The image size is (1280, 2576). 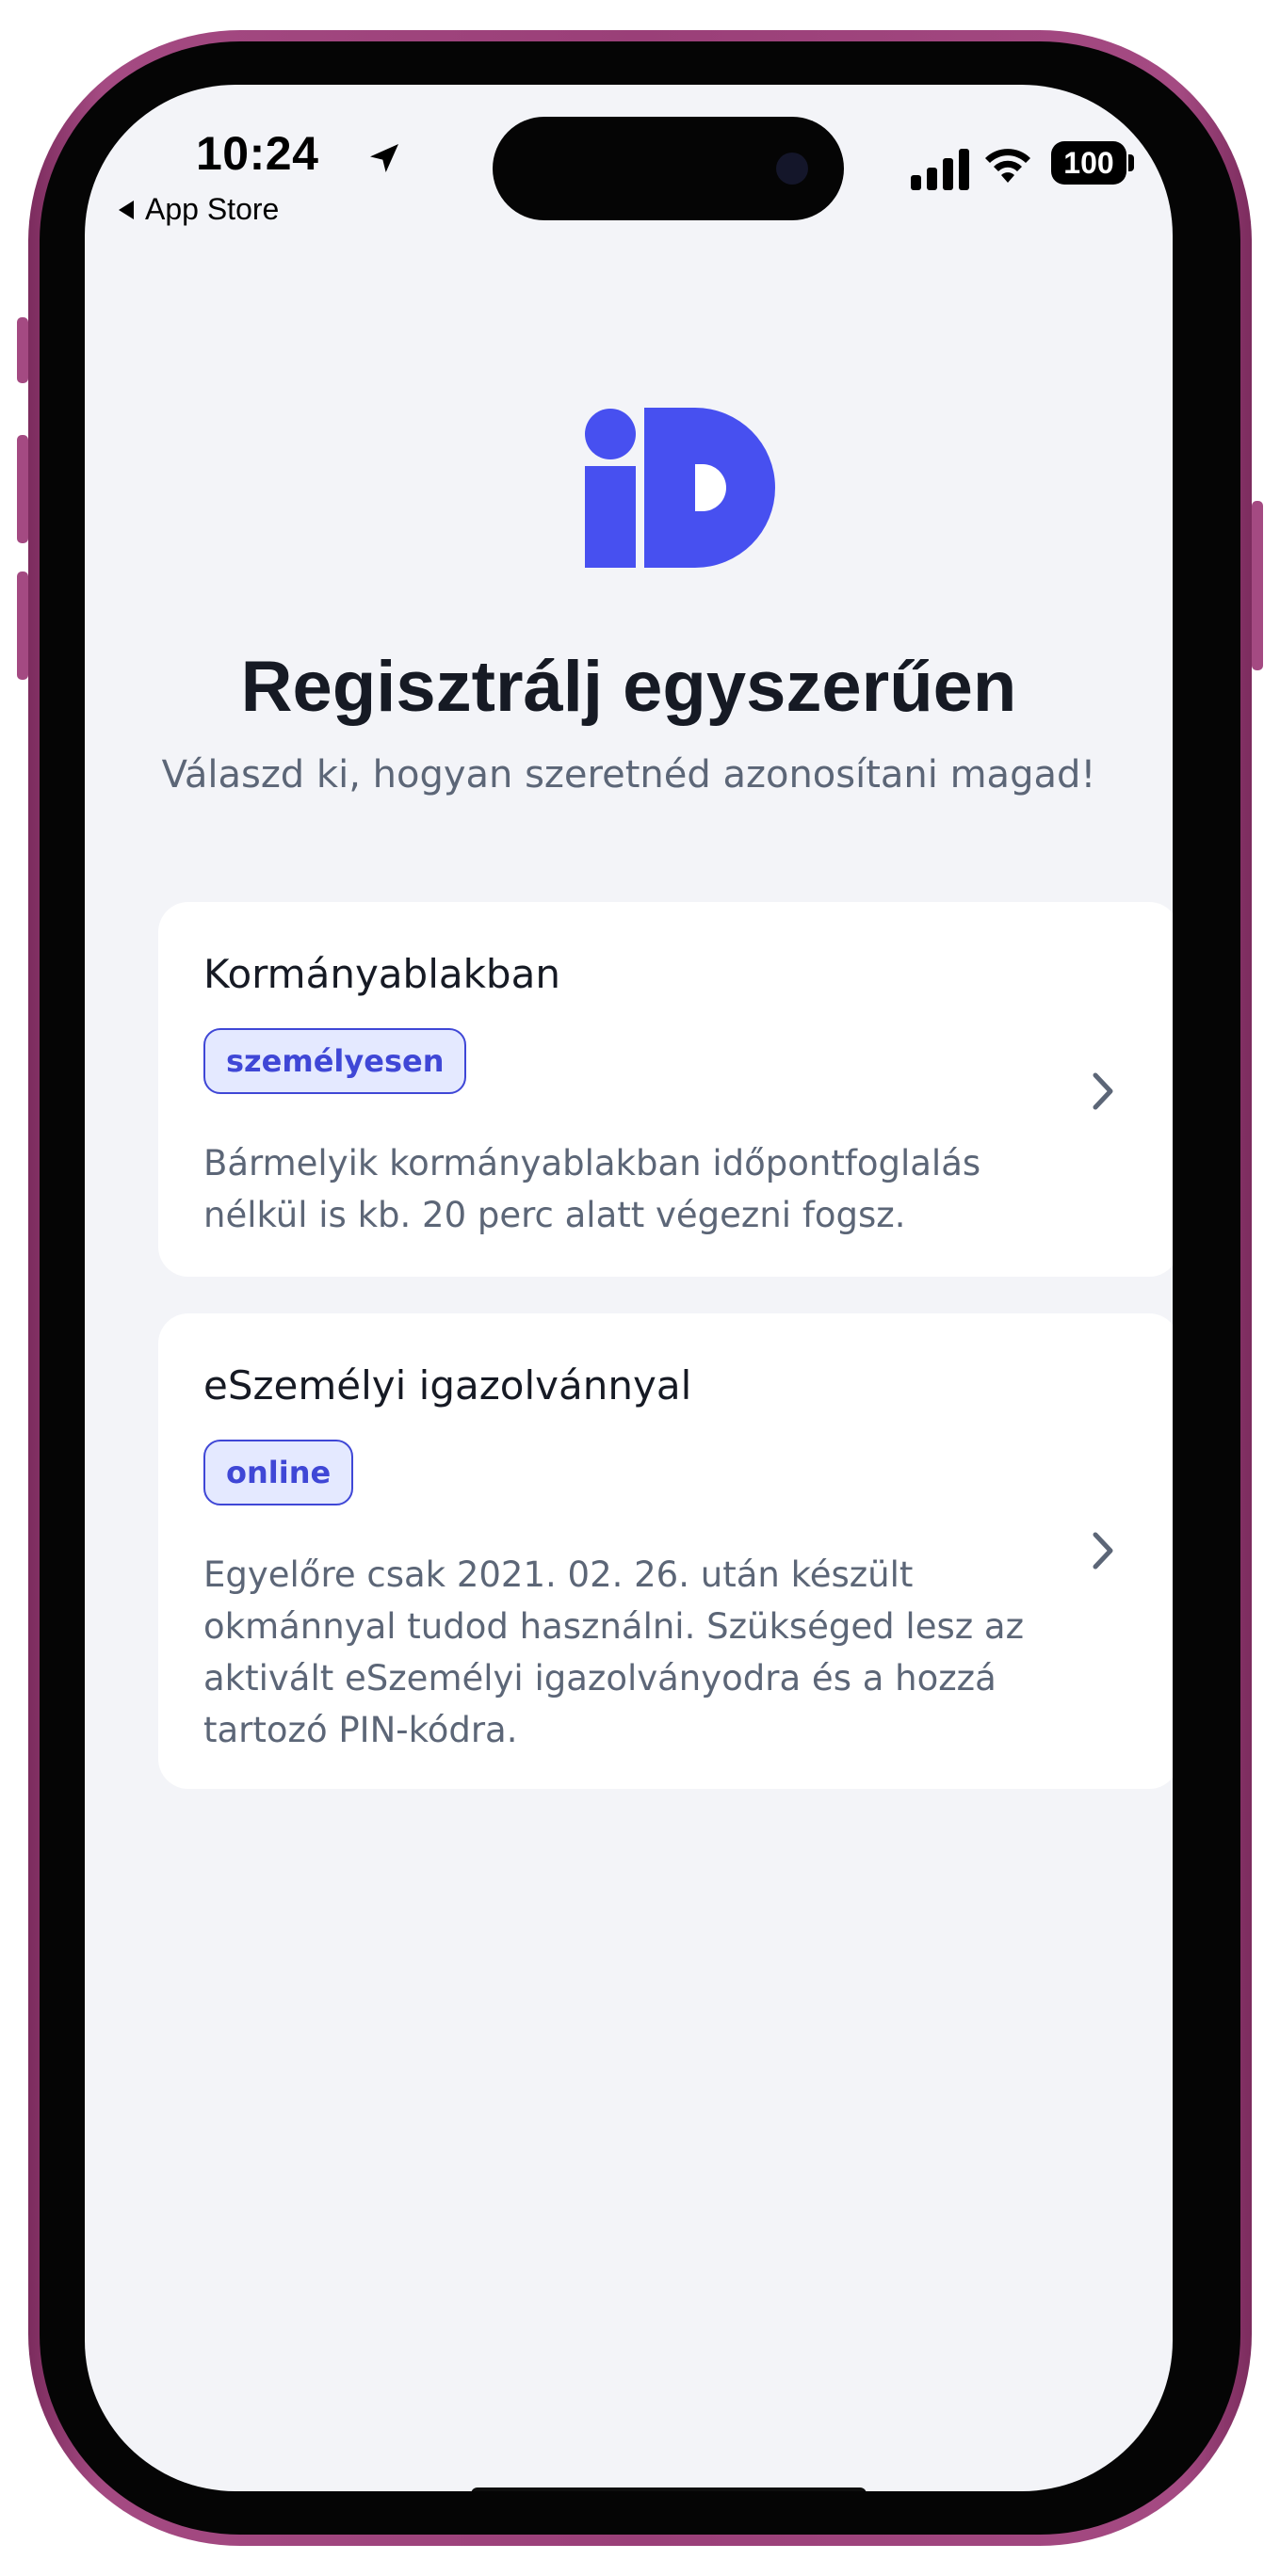 I want to click on volume-up-button, so click(x=22, y=489).